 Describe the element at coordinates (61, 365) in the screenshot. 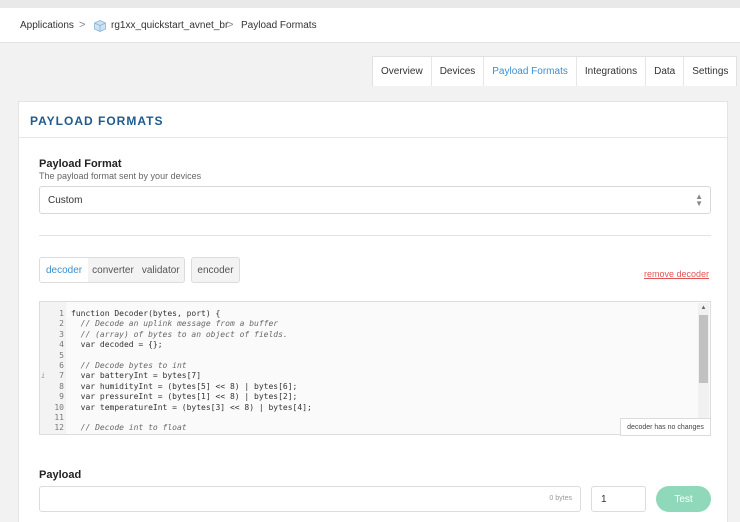

I see `line-number: 6` at that location.